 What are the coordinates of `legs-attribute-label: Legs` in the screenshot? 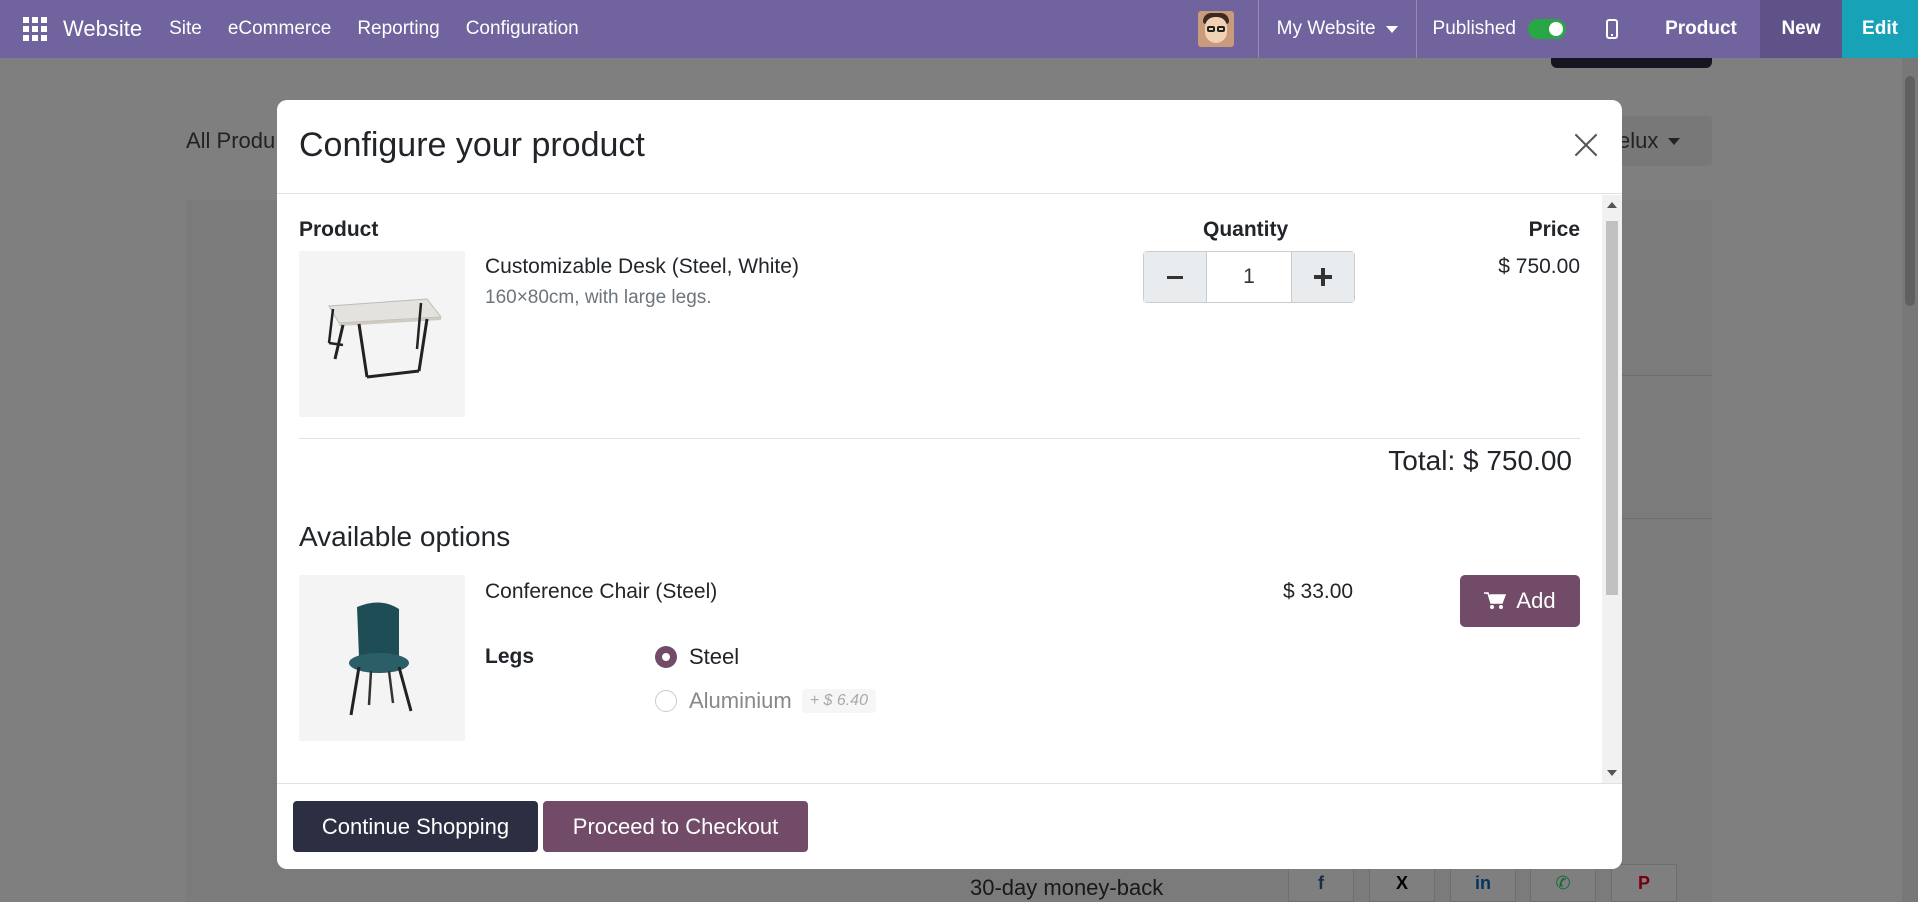 It's located at (510, 656).